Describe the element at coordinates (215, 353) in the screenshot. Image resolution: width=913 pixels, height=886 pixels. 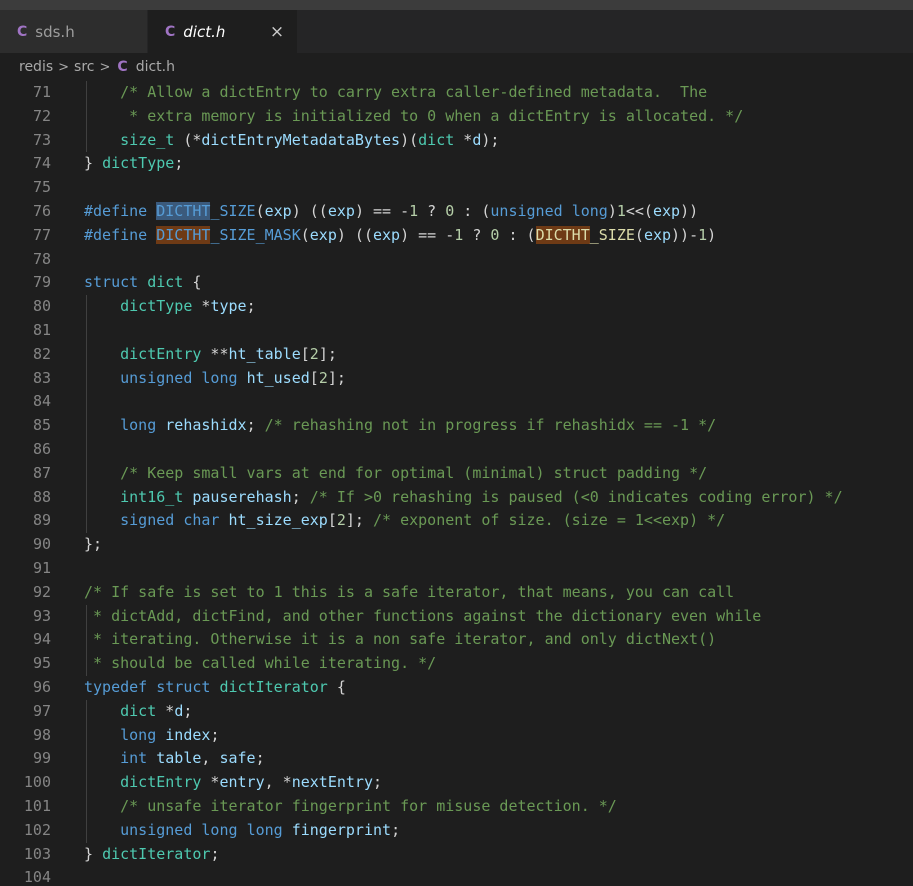
I see `code-token: **` at that location.